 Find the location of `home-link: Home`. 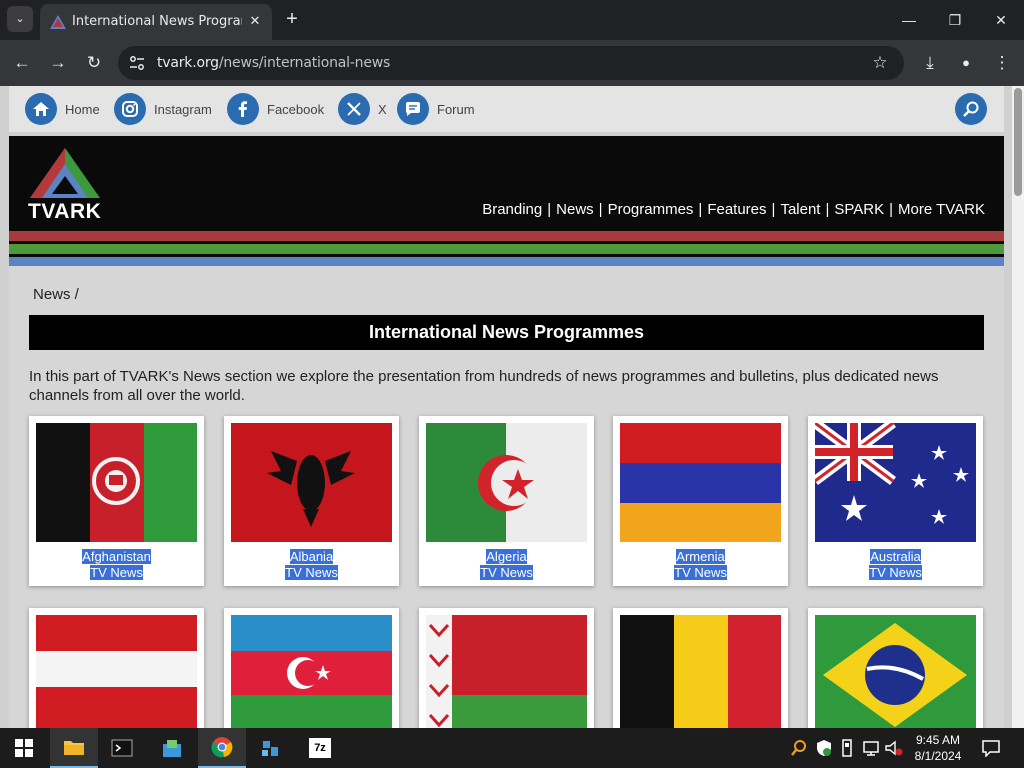

home-link: Home is located at coordinates (62, 109).